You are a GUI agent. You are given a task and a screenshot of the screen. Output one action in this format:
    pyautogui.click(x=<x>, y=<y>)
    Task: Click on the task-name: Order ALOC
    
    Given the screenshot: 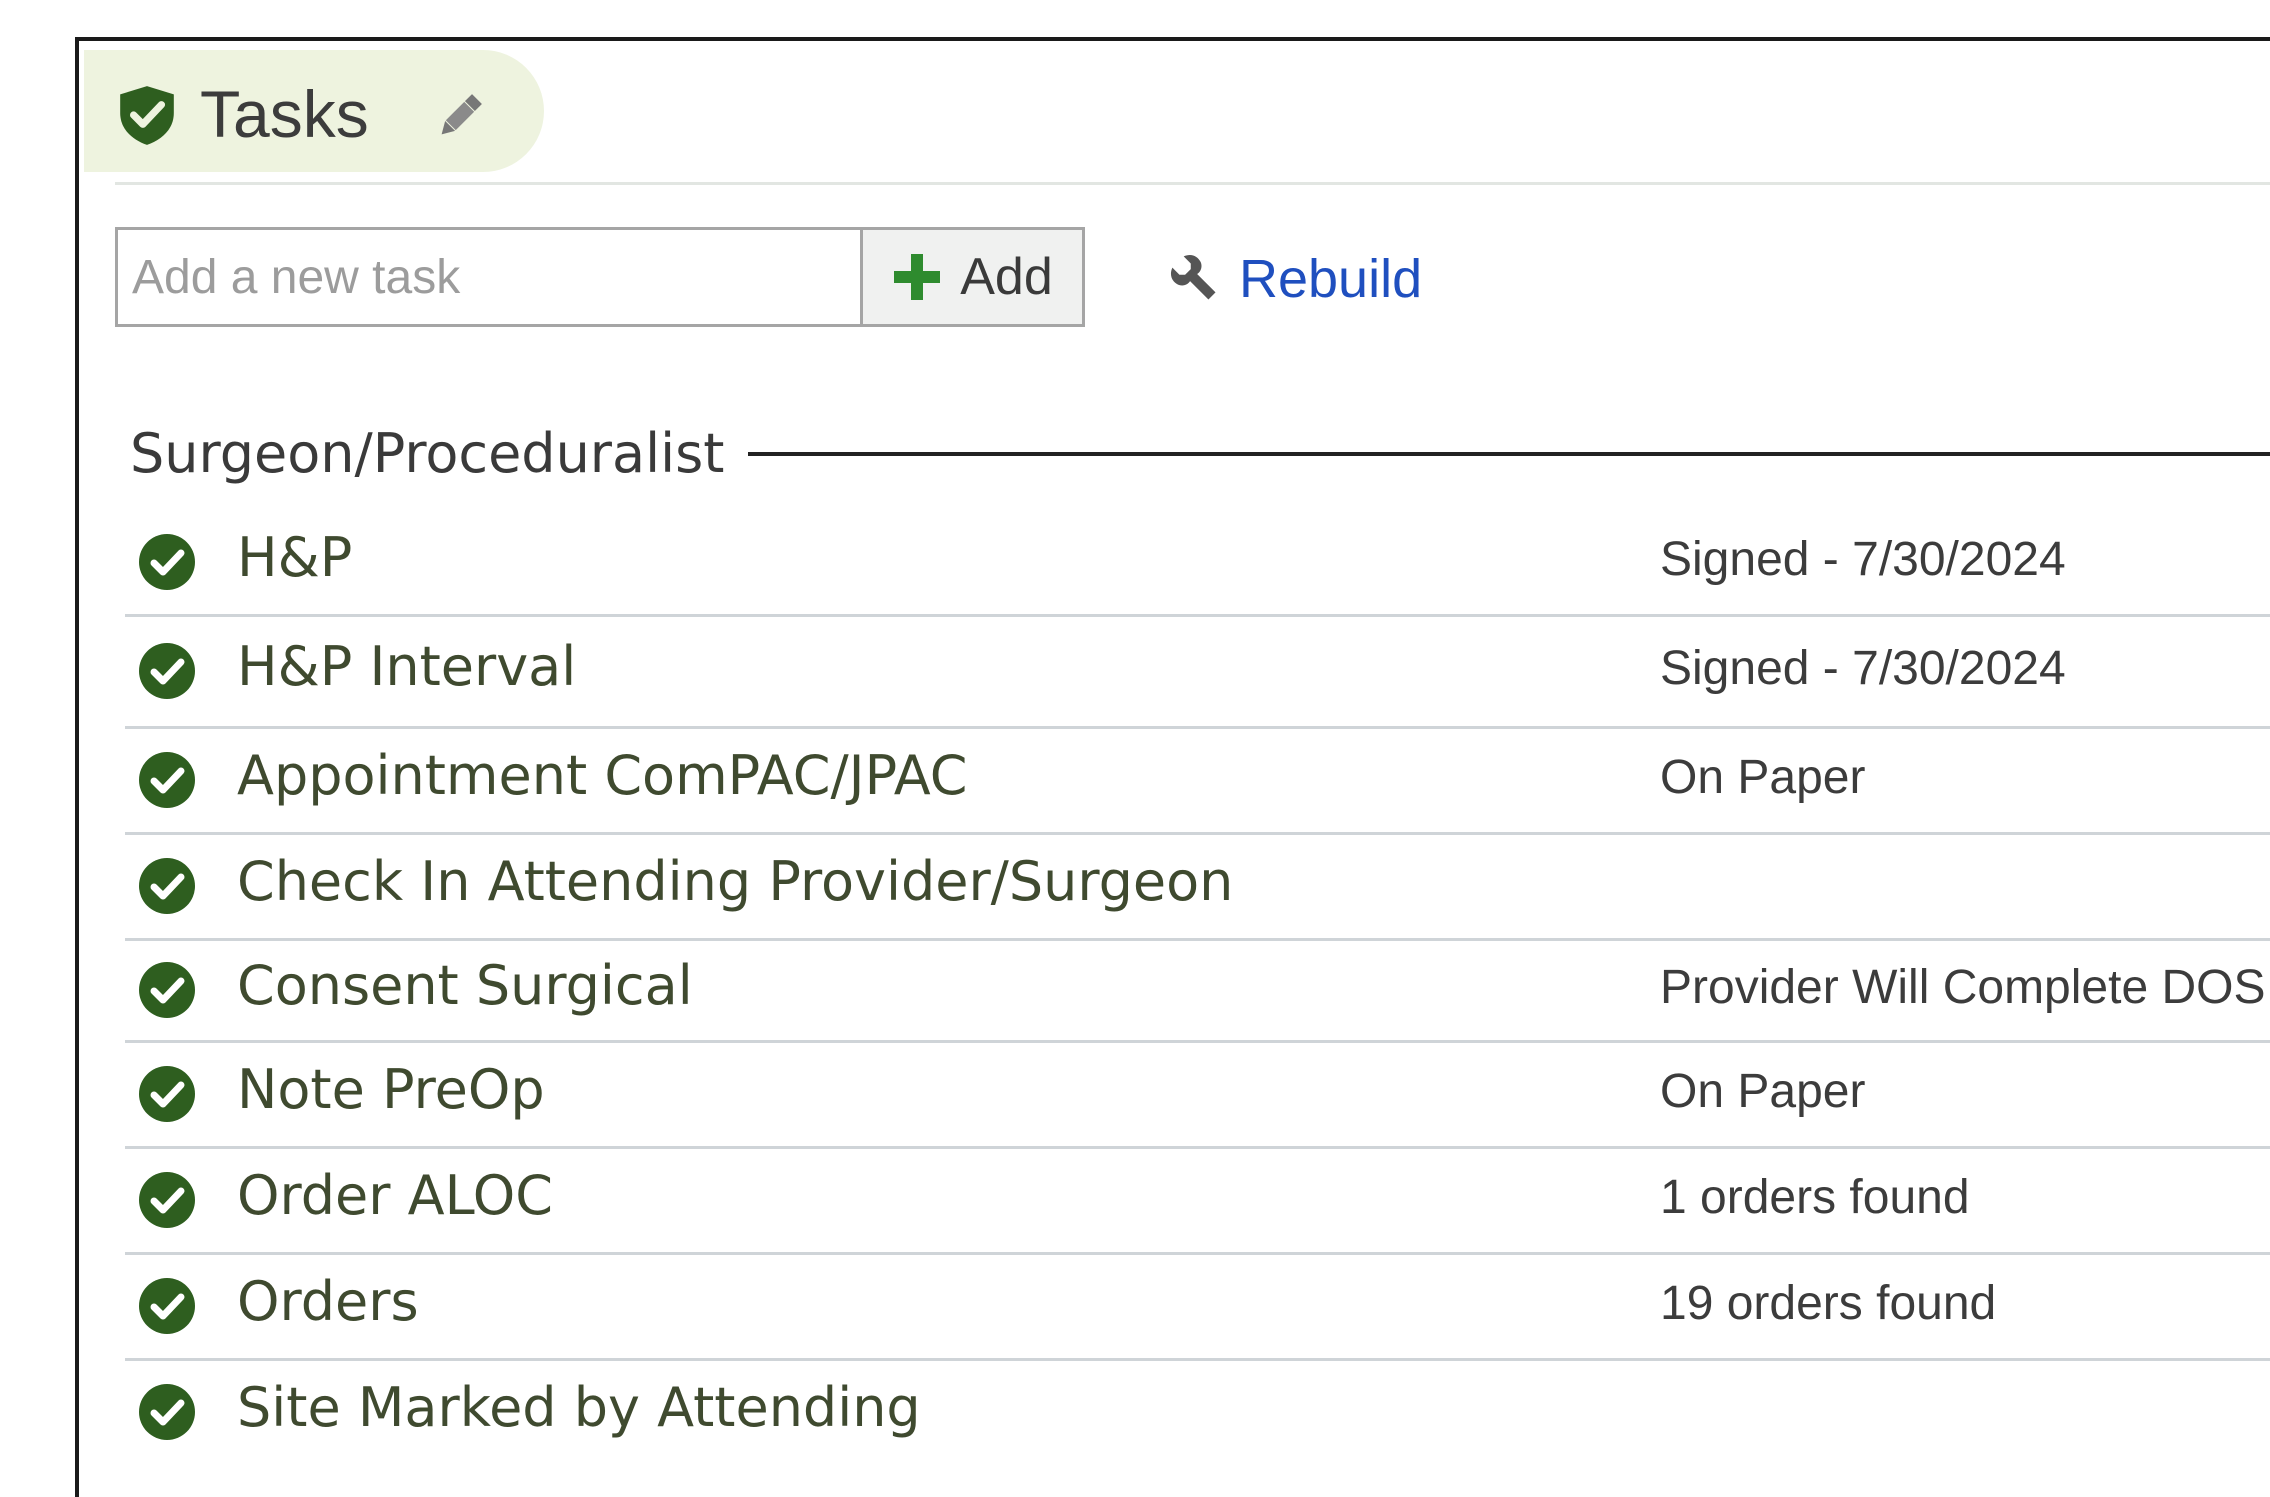 What is the action you would take?
    pyautogui.click(x=395, y=1196)
    